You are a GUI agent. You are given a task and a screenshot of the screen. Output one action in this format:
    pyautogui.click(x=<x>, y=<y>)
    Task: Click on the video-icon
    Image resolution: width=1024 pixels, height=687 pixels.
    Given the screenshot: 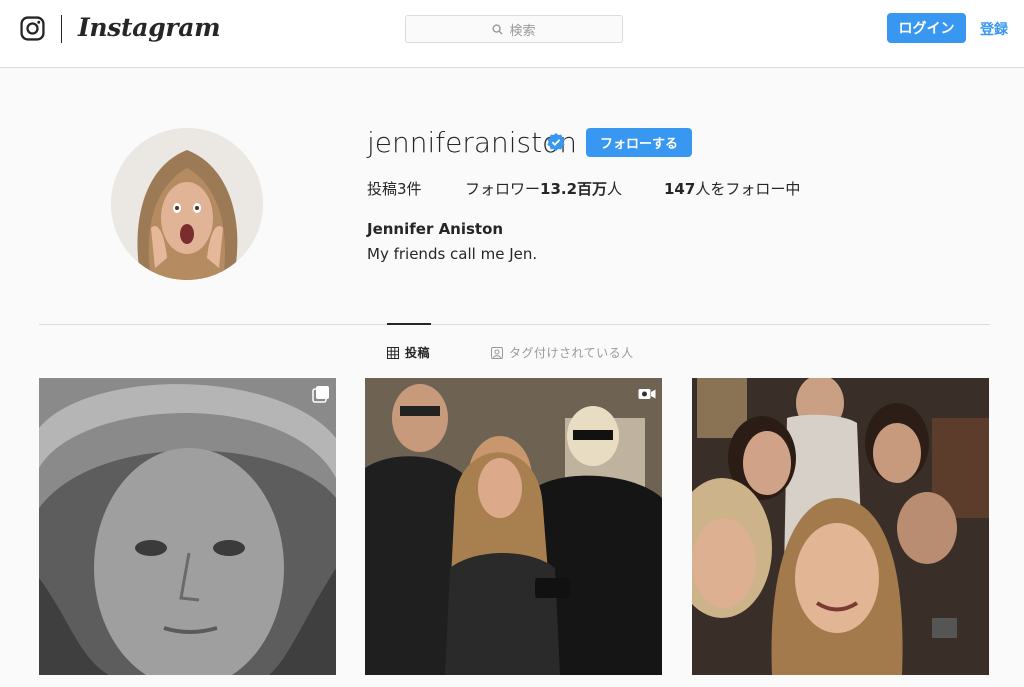 What is the action you would take?
    pyautogui.click(x=647, y=394)
    